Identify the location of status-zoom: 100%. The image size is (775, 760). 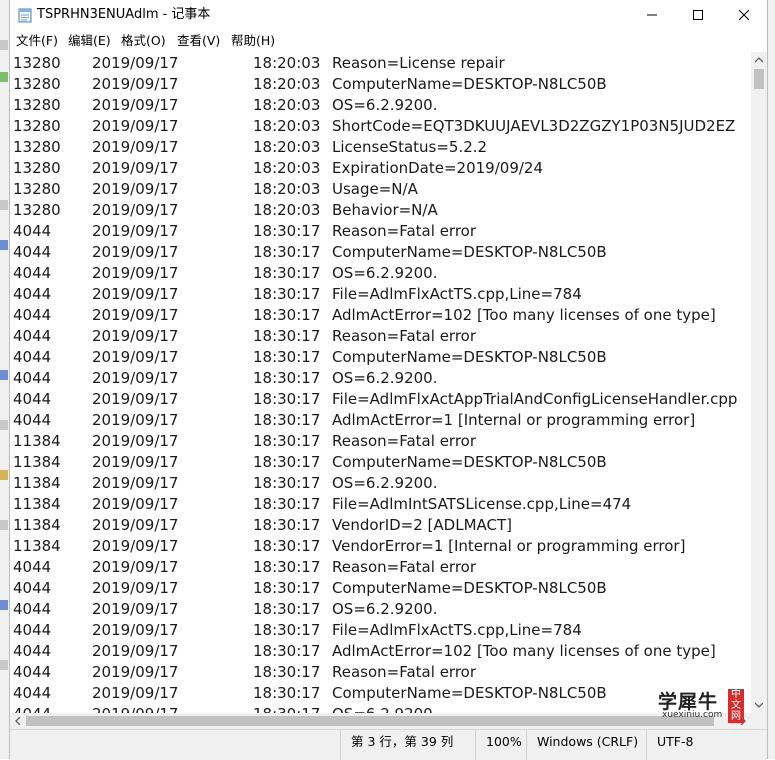
(500, 745).